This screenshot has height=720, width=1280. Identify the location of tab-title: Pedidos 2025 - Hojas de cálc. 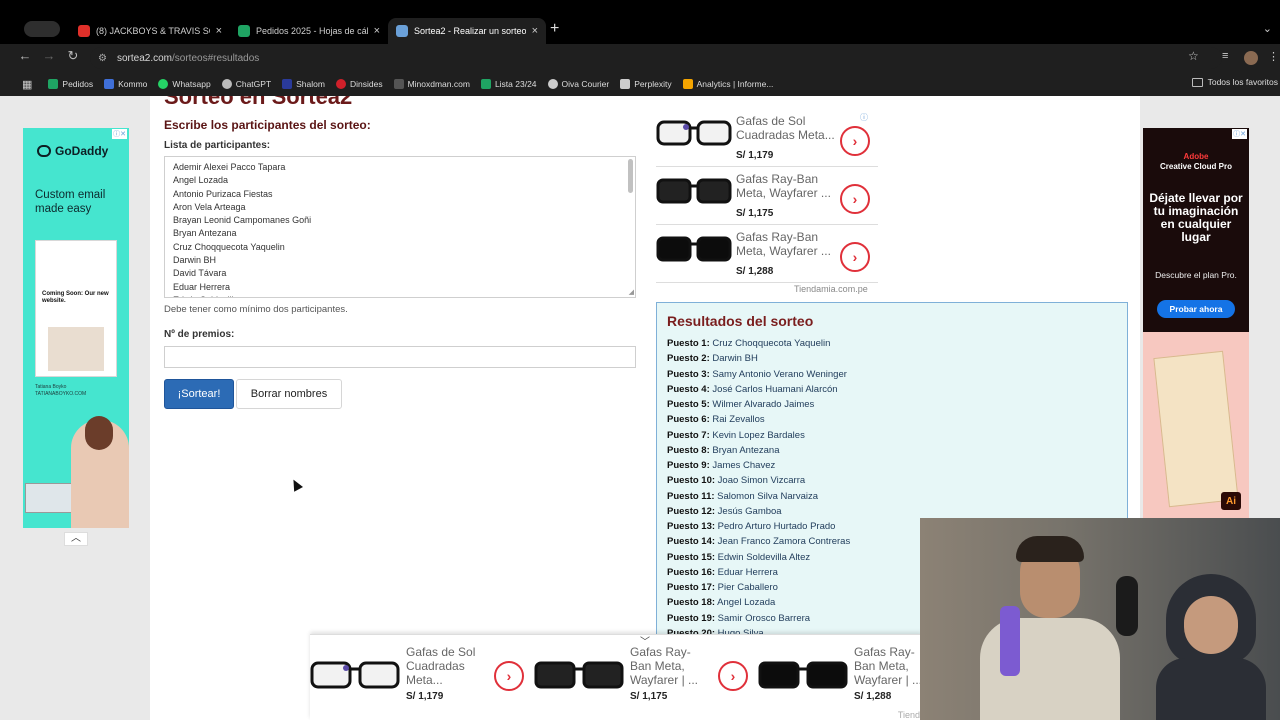
(312, 31).